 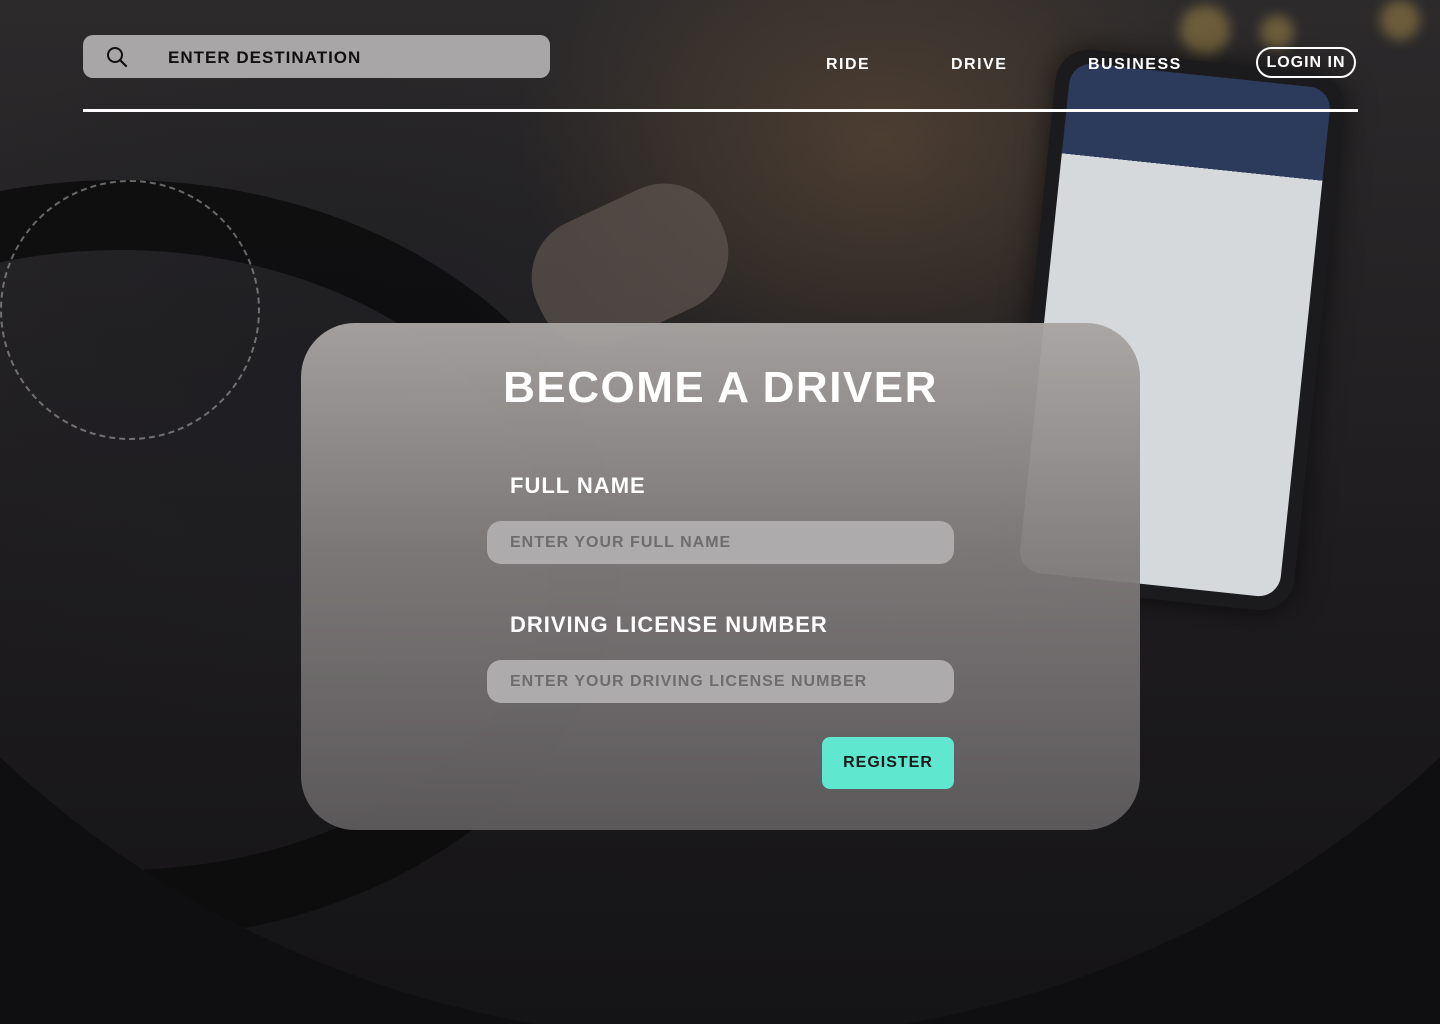 What do you see at coordinates (979, 65) in the screenshot?
I see `nav-drive-link: DRIVE` at bounding box center [979, 65].